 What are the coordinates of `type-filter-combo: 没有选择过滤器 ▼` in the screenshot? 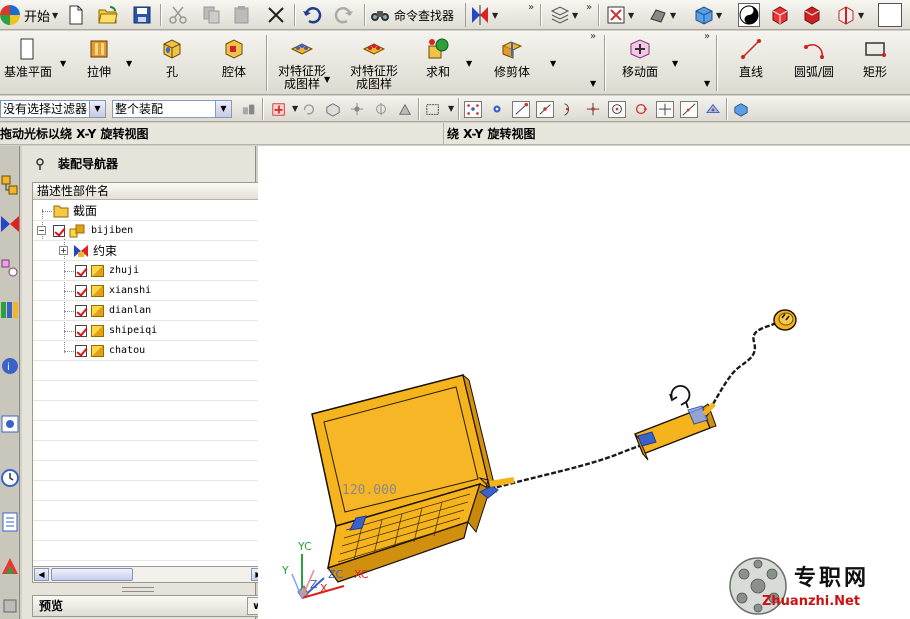 It's located at (53, 109).